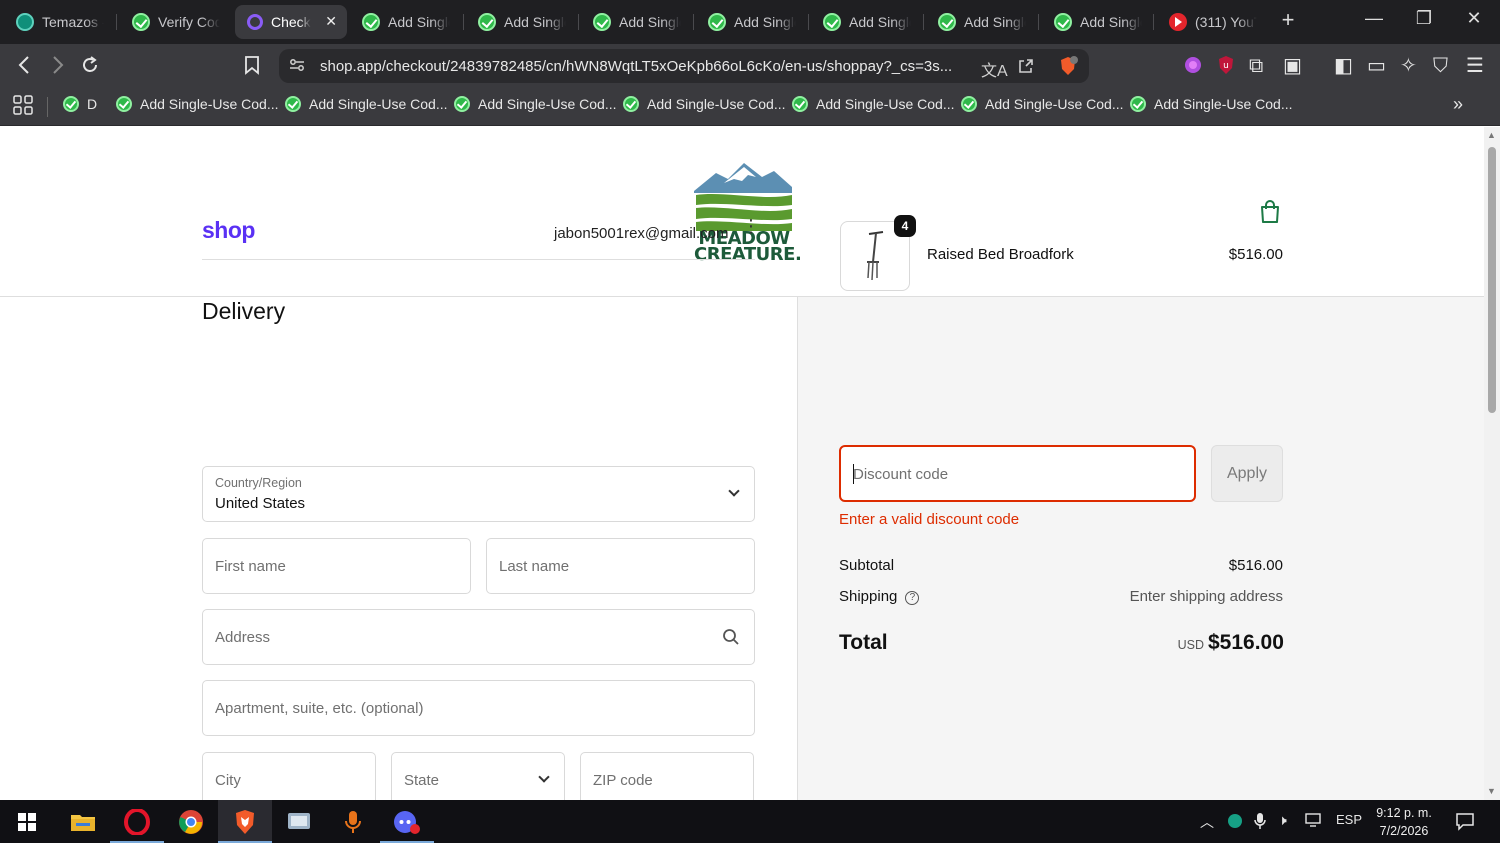 This screenshot has width=1500, height=843. What do you see at coordinates (23, 105) in the screenshot?
I see `apps-grid-icon` at bounding box center [23, 105].